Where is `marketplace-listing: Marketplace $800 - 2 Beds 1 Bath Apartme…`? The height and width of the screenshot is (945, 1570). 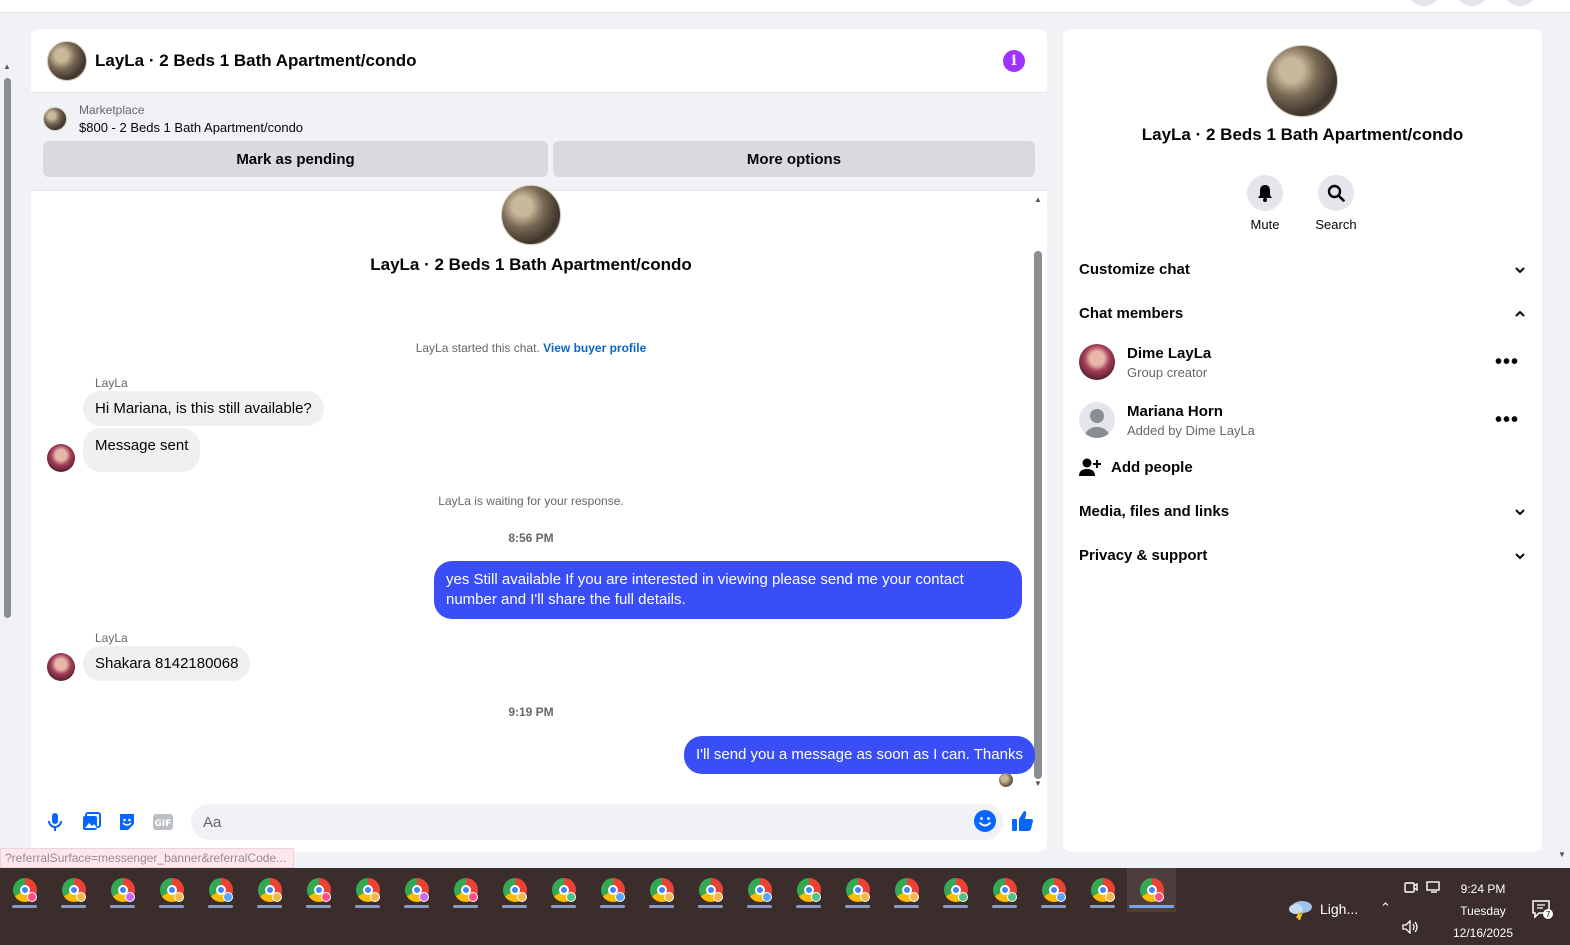 marketplace-listing: Marketplace $800 - 2 Beds 1 Bath Apartme… is located at coordinates (539, 119).